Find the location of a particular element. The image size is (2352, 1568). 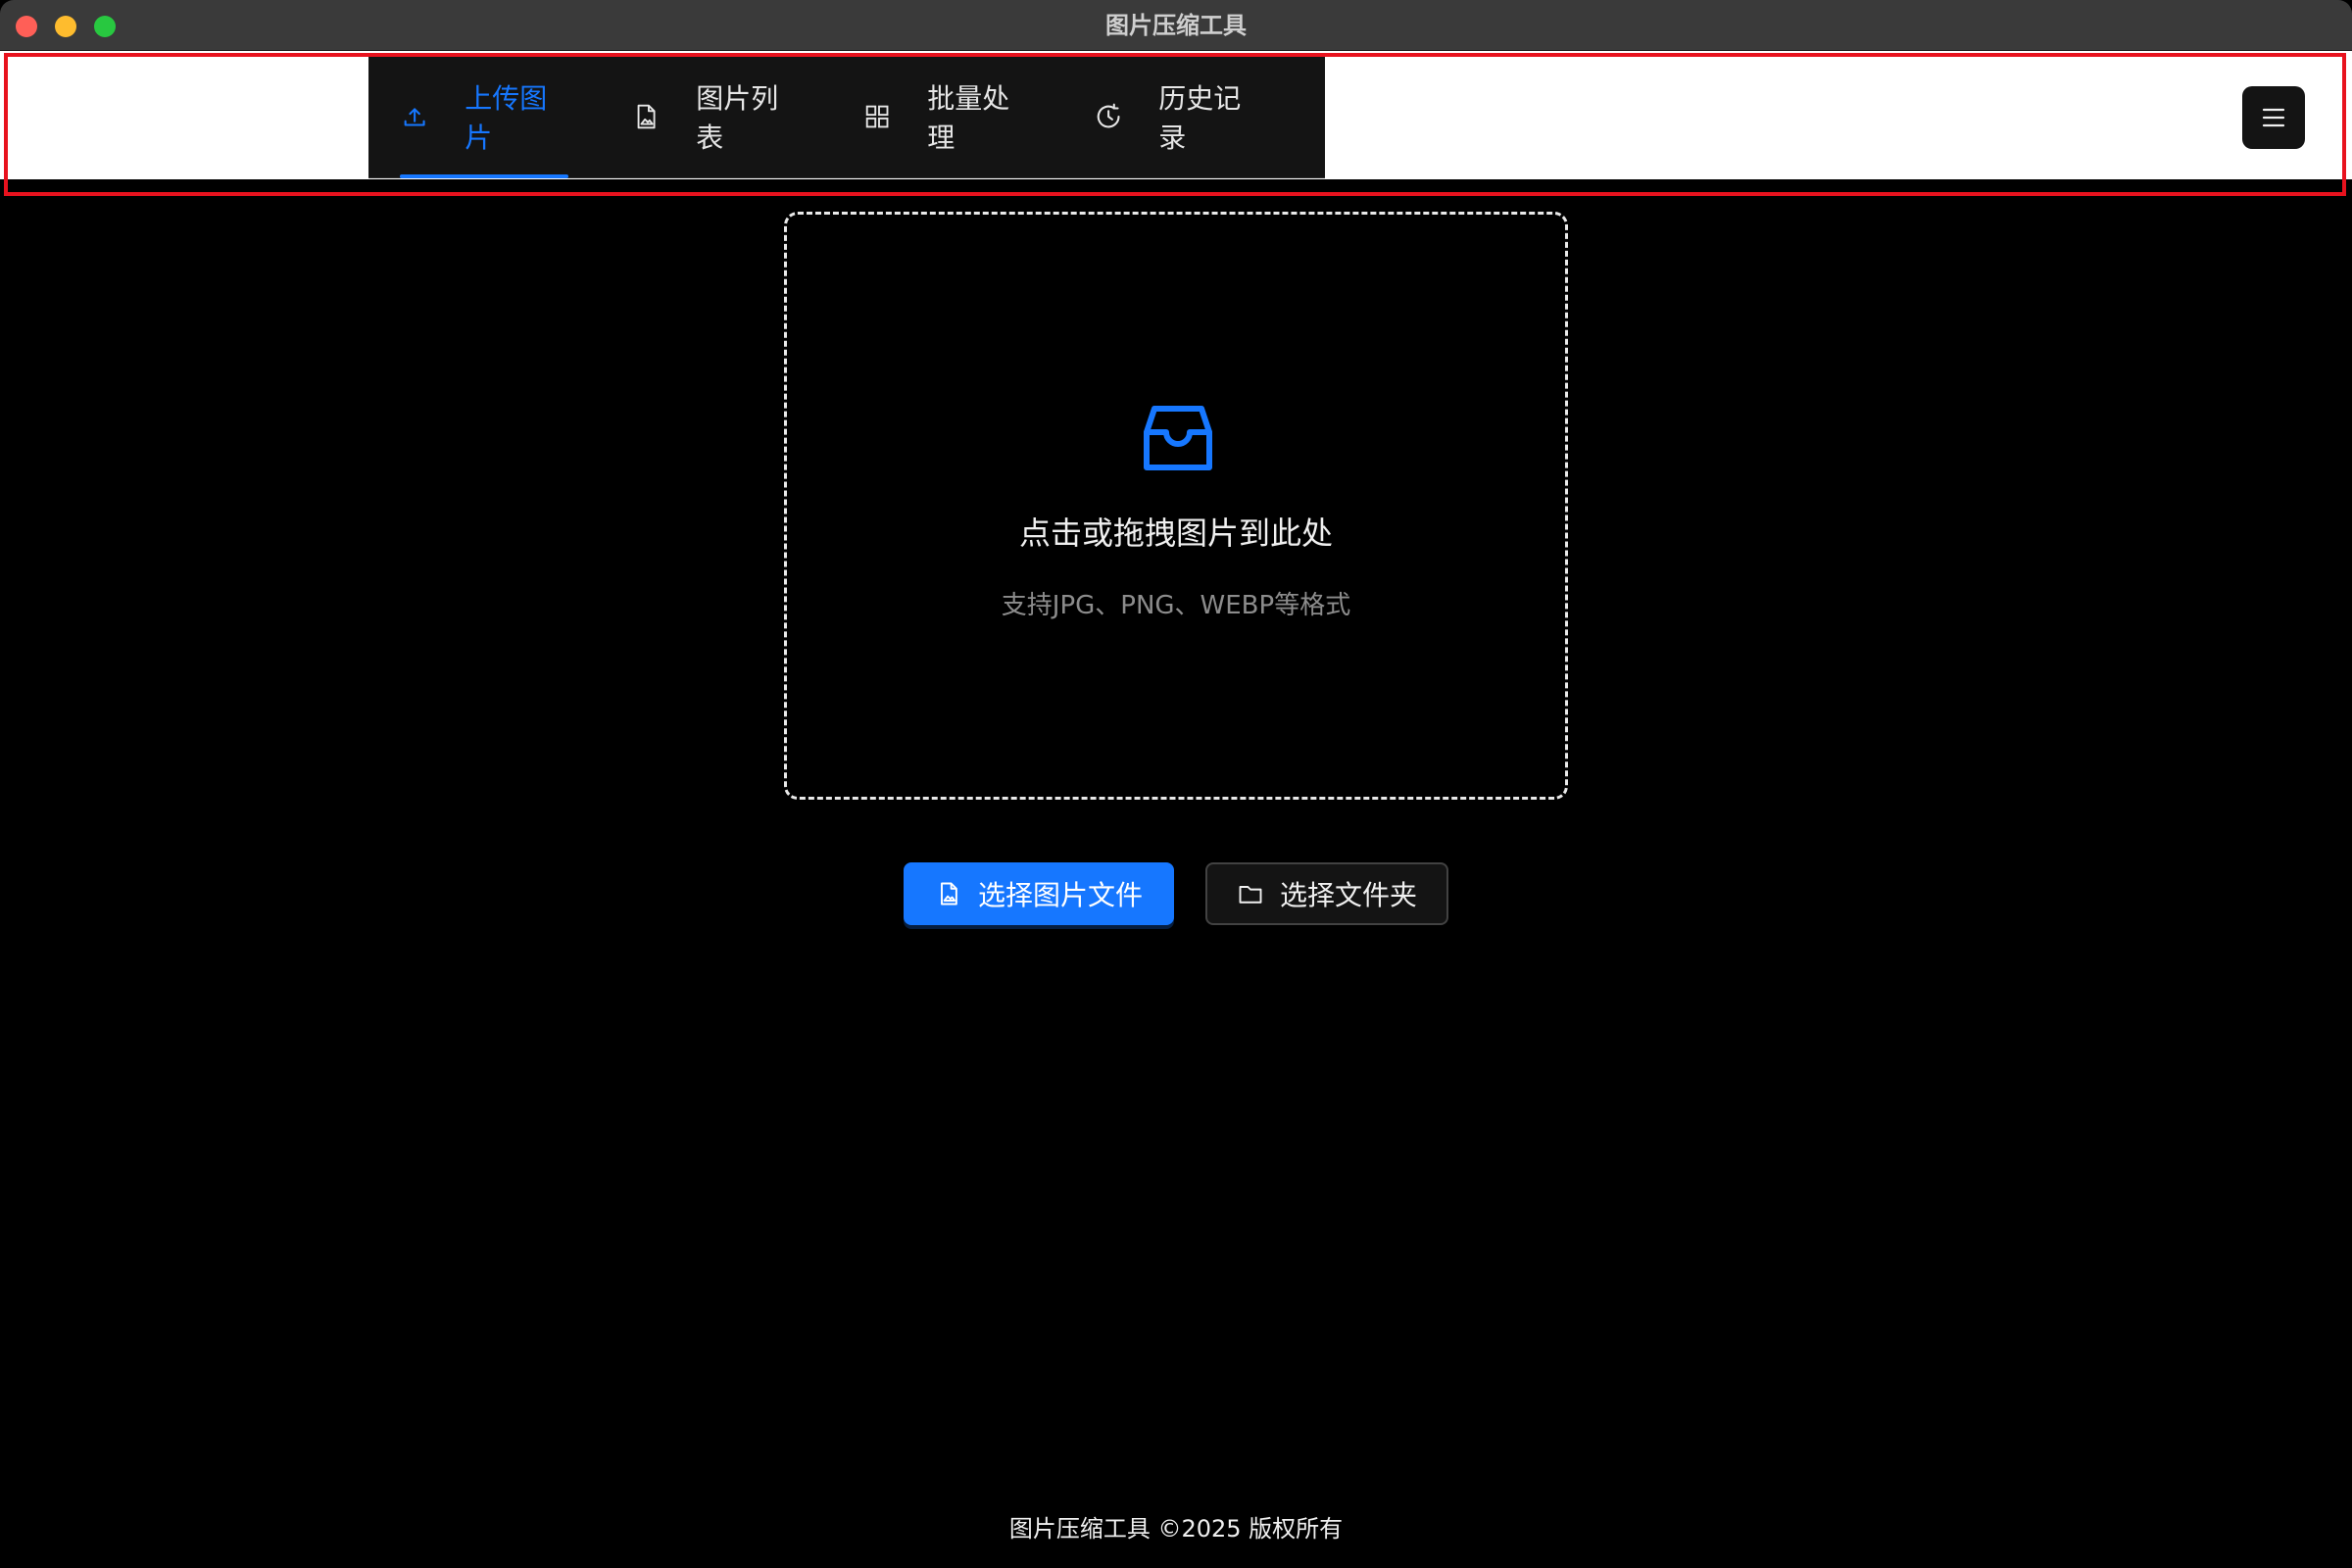

dropzone-title: 点击或拖拽图片到此处 is located at coordinates (1175, 533).